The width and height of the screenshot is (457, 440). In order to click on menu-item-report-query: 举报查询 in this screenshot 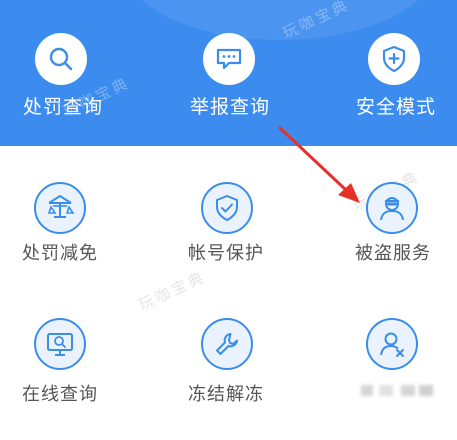, I will do `click(228, 73)`.